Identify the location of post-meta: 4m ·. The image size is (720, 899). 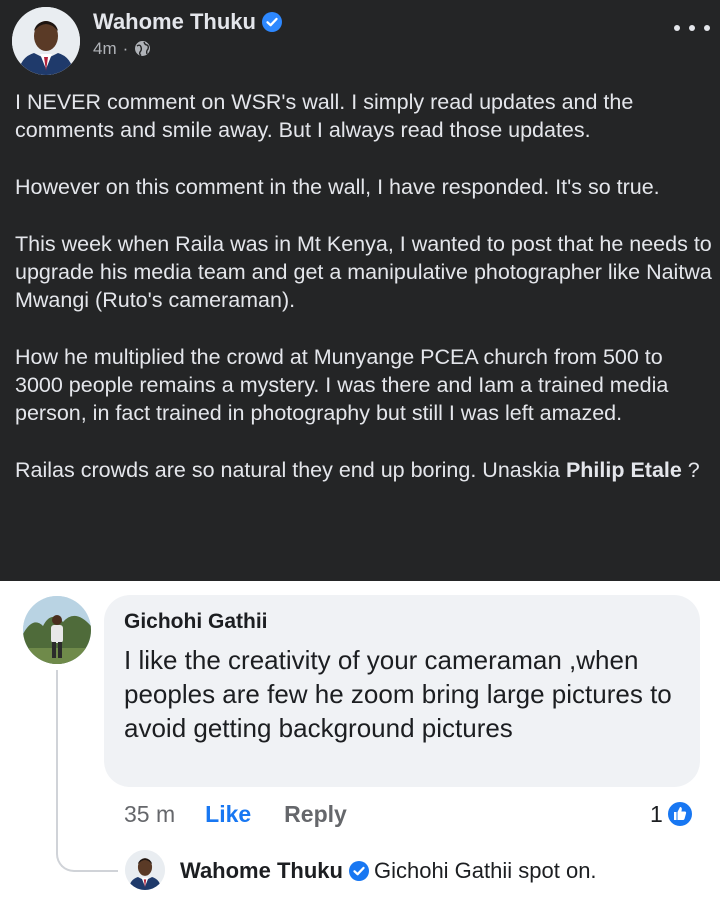
(122, 49).